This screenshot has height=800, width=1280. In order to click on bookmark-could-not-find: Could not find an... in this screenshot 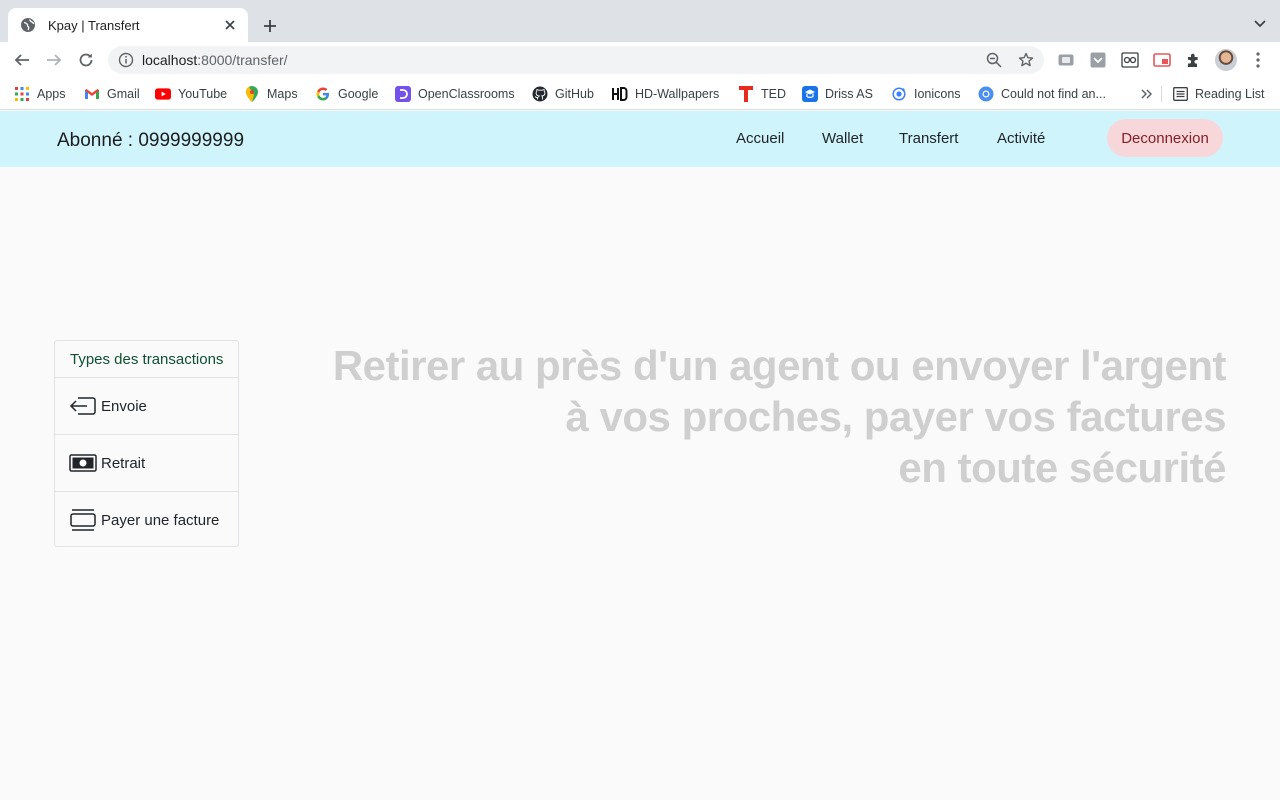, I will do `click(1042, 94)`.